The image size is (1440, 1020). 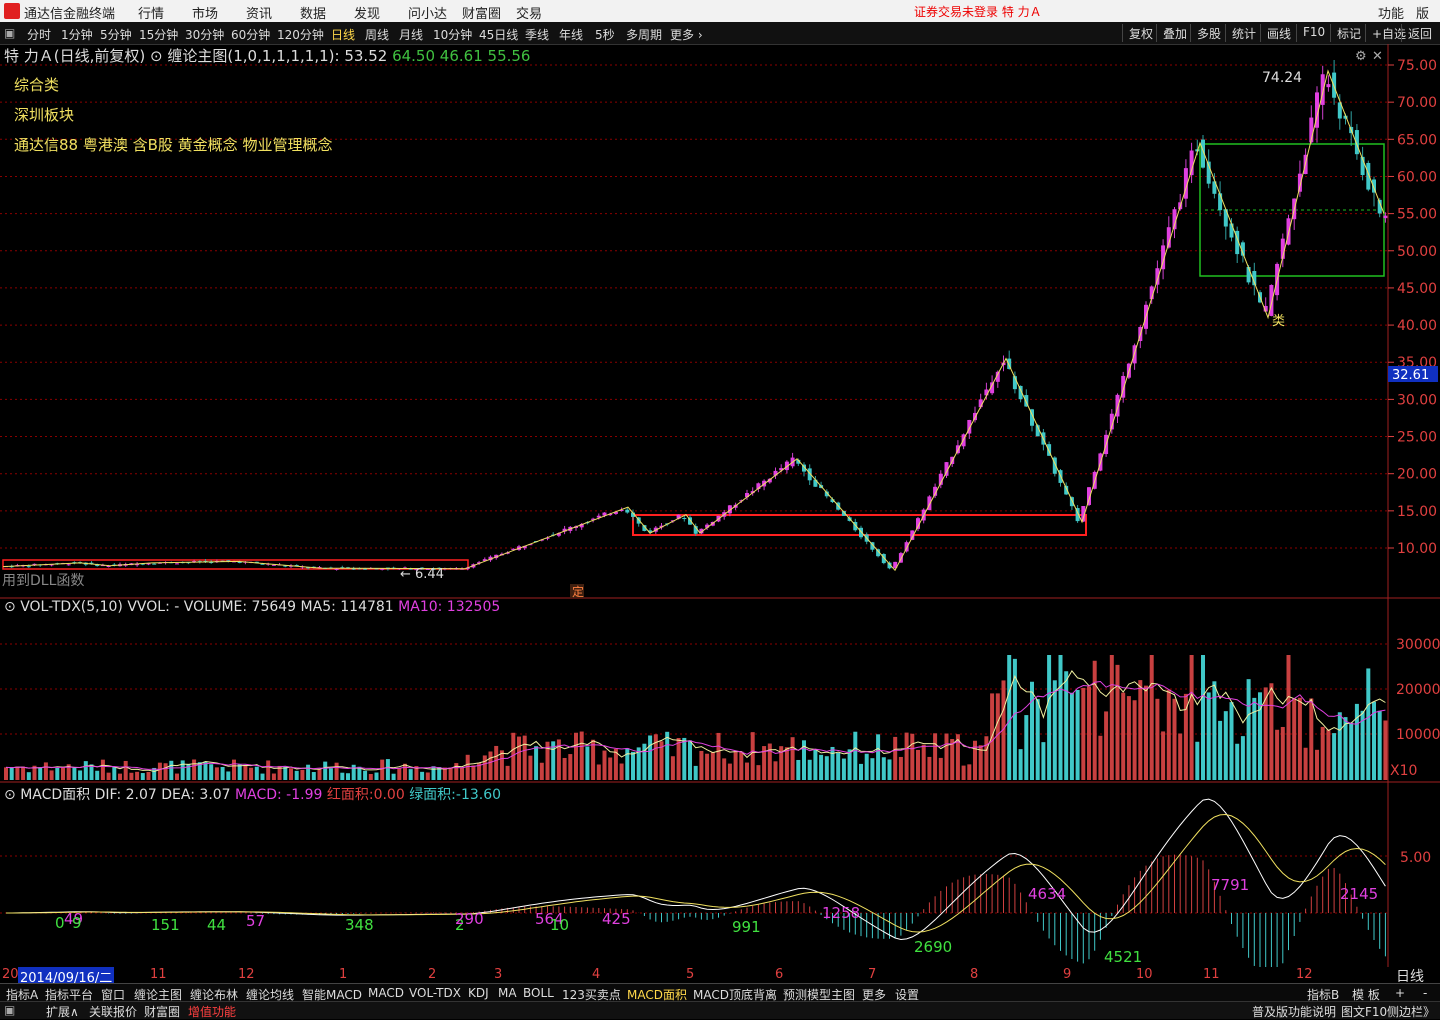 I want to click on sector-label: 综合类, so click(x=173, y=85).